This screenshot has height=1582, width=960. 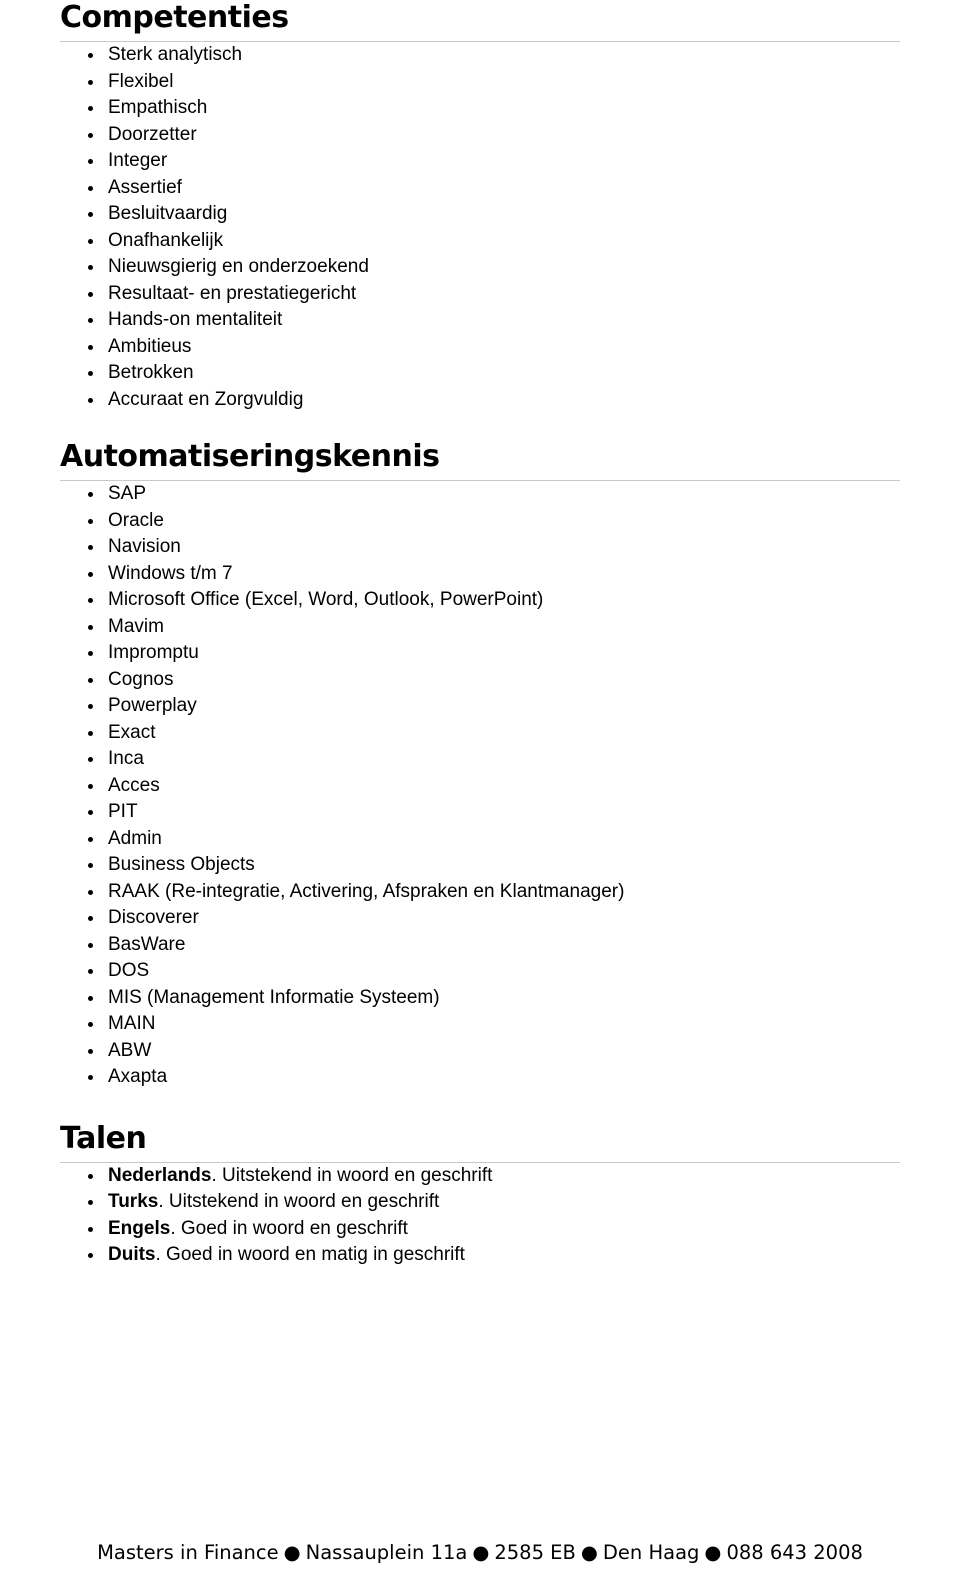 What do you see at coordinates (480, 1202) in the screenshot?
I see `list-item: Turks. Uitstekend in woord en geschrift` at bounding box center [480, 1202].